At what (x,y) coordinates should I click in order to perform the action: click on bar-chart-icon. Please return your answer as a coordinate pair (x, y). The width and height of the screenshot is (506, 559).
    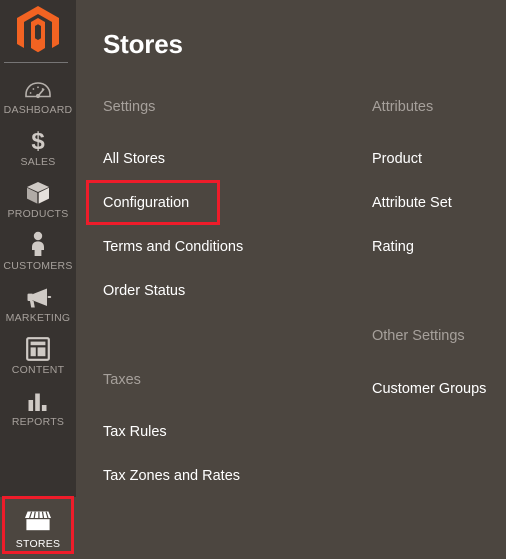
    Looking at the image, I should click on (38, 400).